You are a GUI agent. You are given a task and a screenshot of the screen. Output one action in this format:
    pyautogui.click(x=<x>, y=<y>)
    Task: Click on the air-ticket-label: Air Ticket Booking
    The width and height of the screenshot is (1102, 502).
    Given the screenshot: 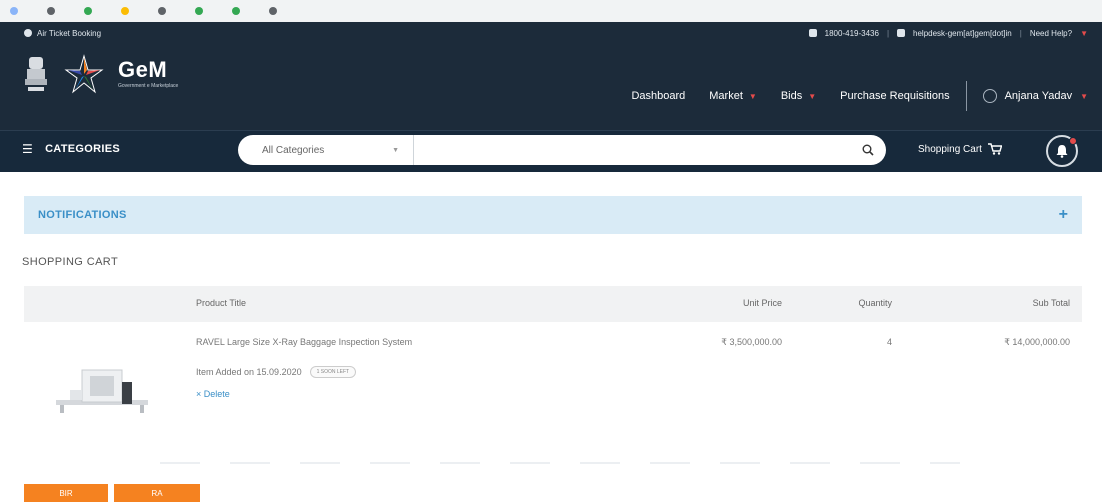 What is the action you would take?
    pyautogui.click(x=69, y=33)
    